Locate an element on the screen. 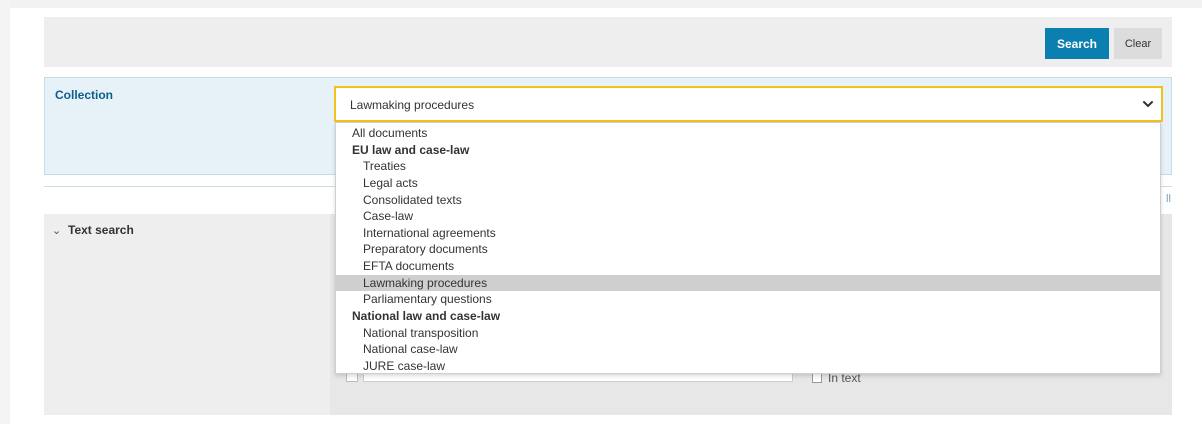 The width and height of the screenshot is (1202, 424). dropdown-option: EFTA documents is located at coordinates (748, 266).